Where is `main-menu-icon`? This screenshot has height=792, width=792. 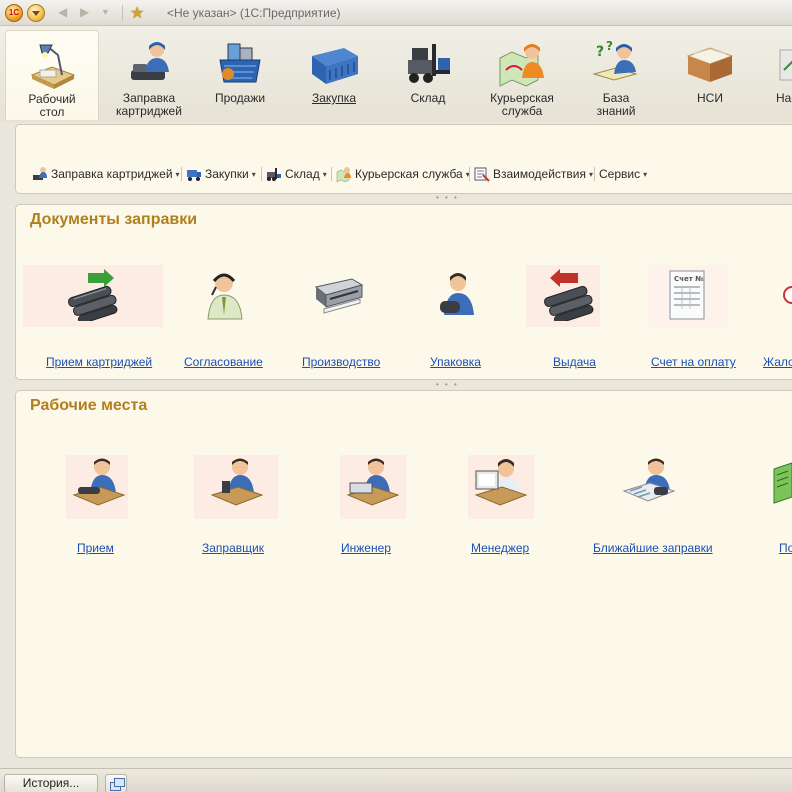
main-menu-icon is located at coordinates (36, 13).